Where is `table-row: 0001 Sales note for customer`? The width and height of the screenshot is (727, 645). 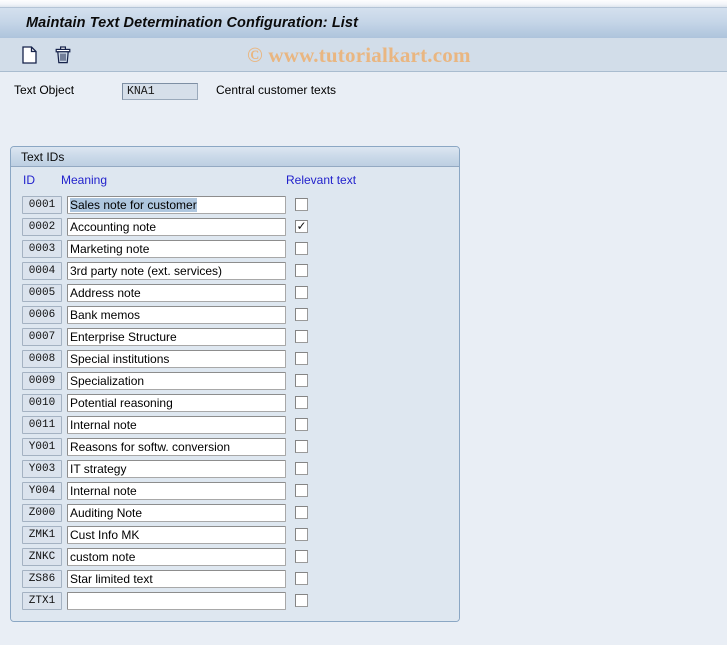 table-row: 0001 Sales note for customer is located at coordinates (235, 206).